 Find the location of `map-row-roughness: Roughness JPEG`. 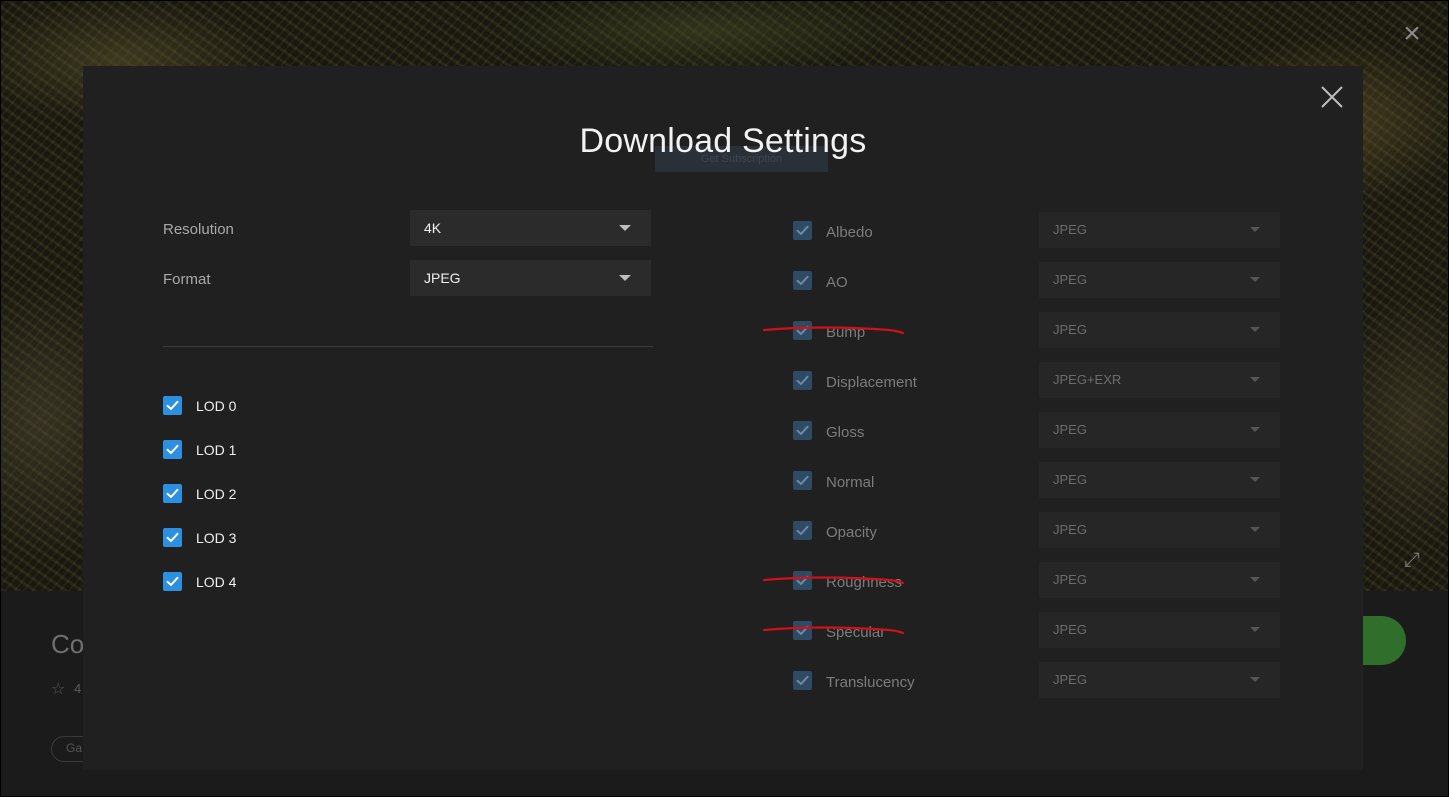

map-row-roughness: Roughness JPEG is located at coordinates (1043, 583).